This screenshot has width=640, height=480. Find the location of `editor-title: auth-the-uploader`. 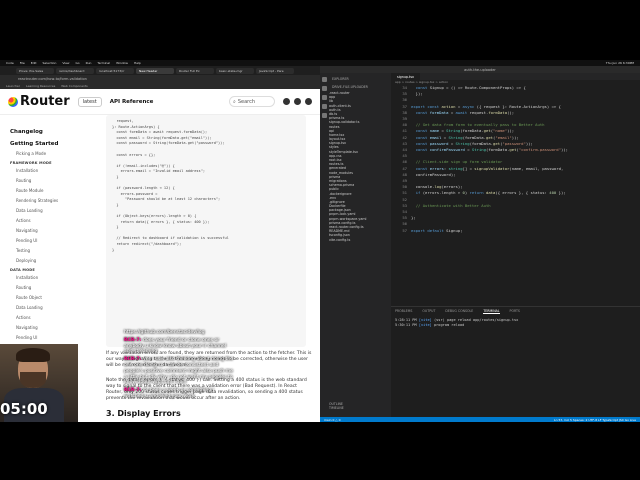

editor-title: auth-the-uploader is located at coordinates (480, 69).